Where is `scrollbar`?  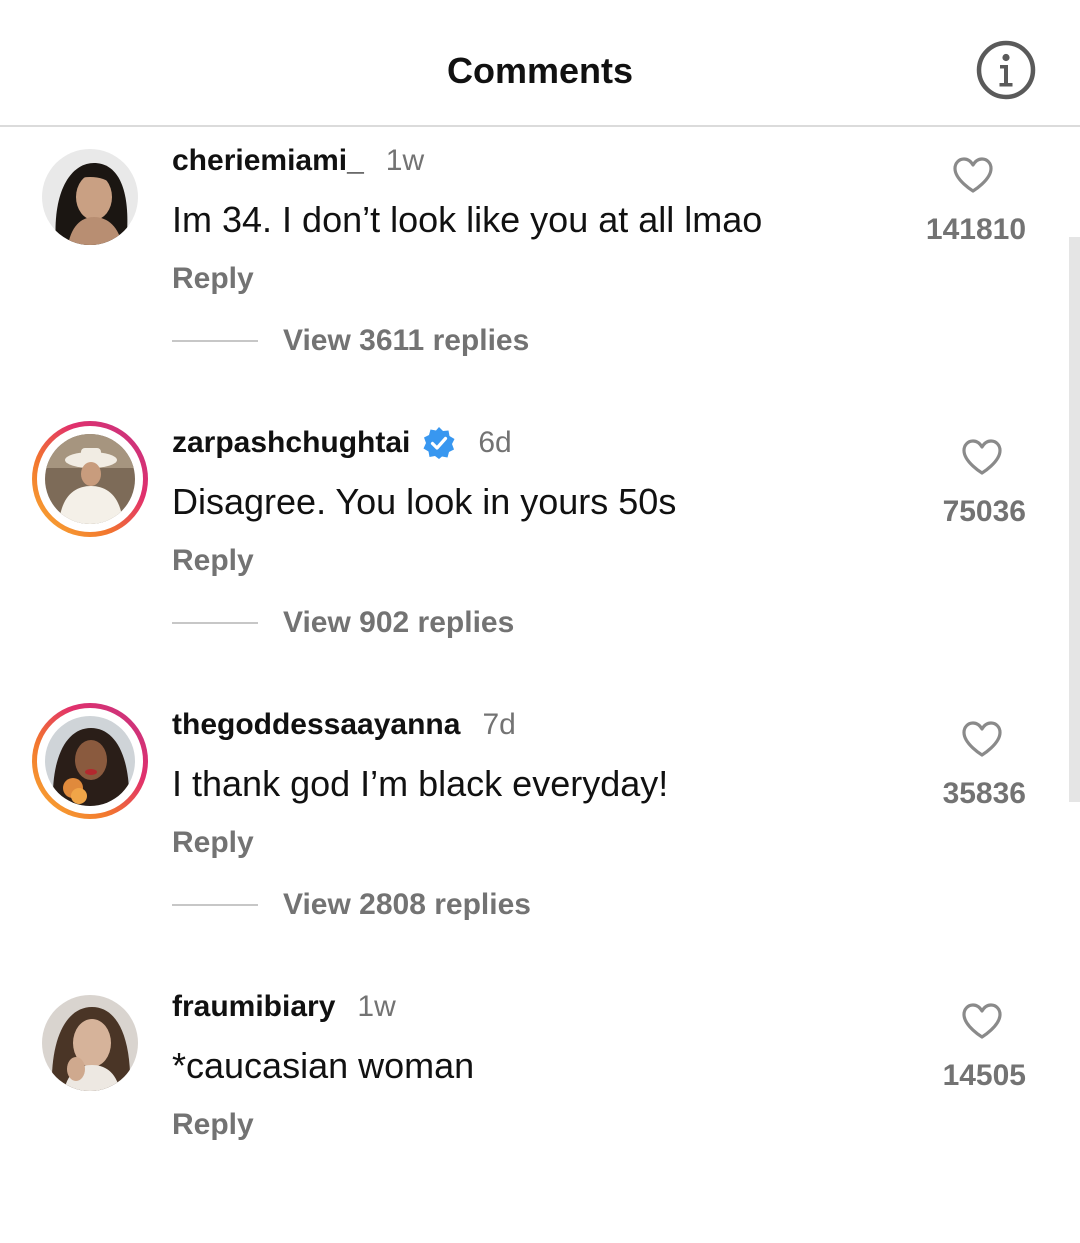
scrollbar is located at coordinates (1074, 519).